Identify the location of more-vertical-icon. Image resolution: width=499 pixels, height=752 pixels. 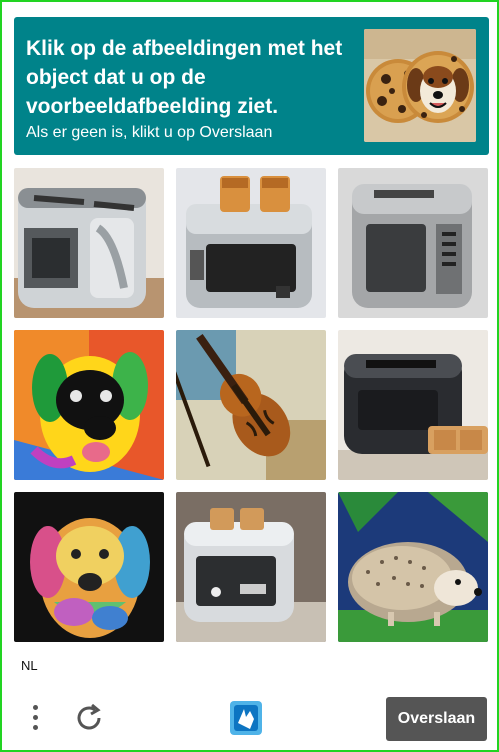
(36, 718).